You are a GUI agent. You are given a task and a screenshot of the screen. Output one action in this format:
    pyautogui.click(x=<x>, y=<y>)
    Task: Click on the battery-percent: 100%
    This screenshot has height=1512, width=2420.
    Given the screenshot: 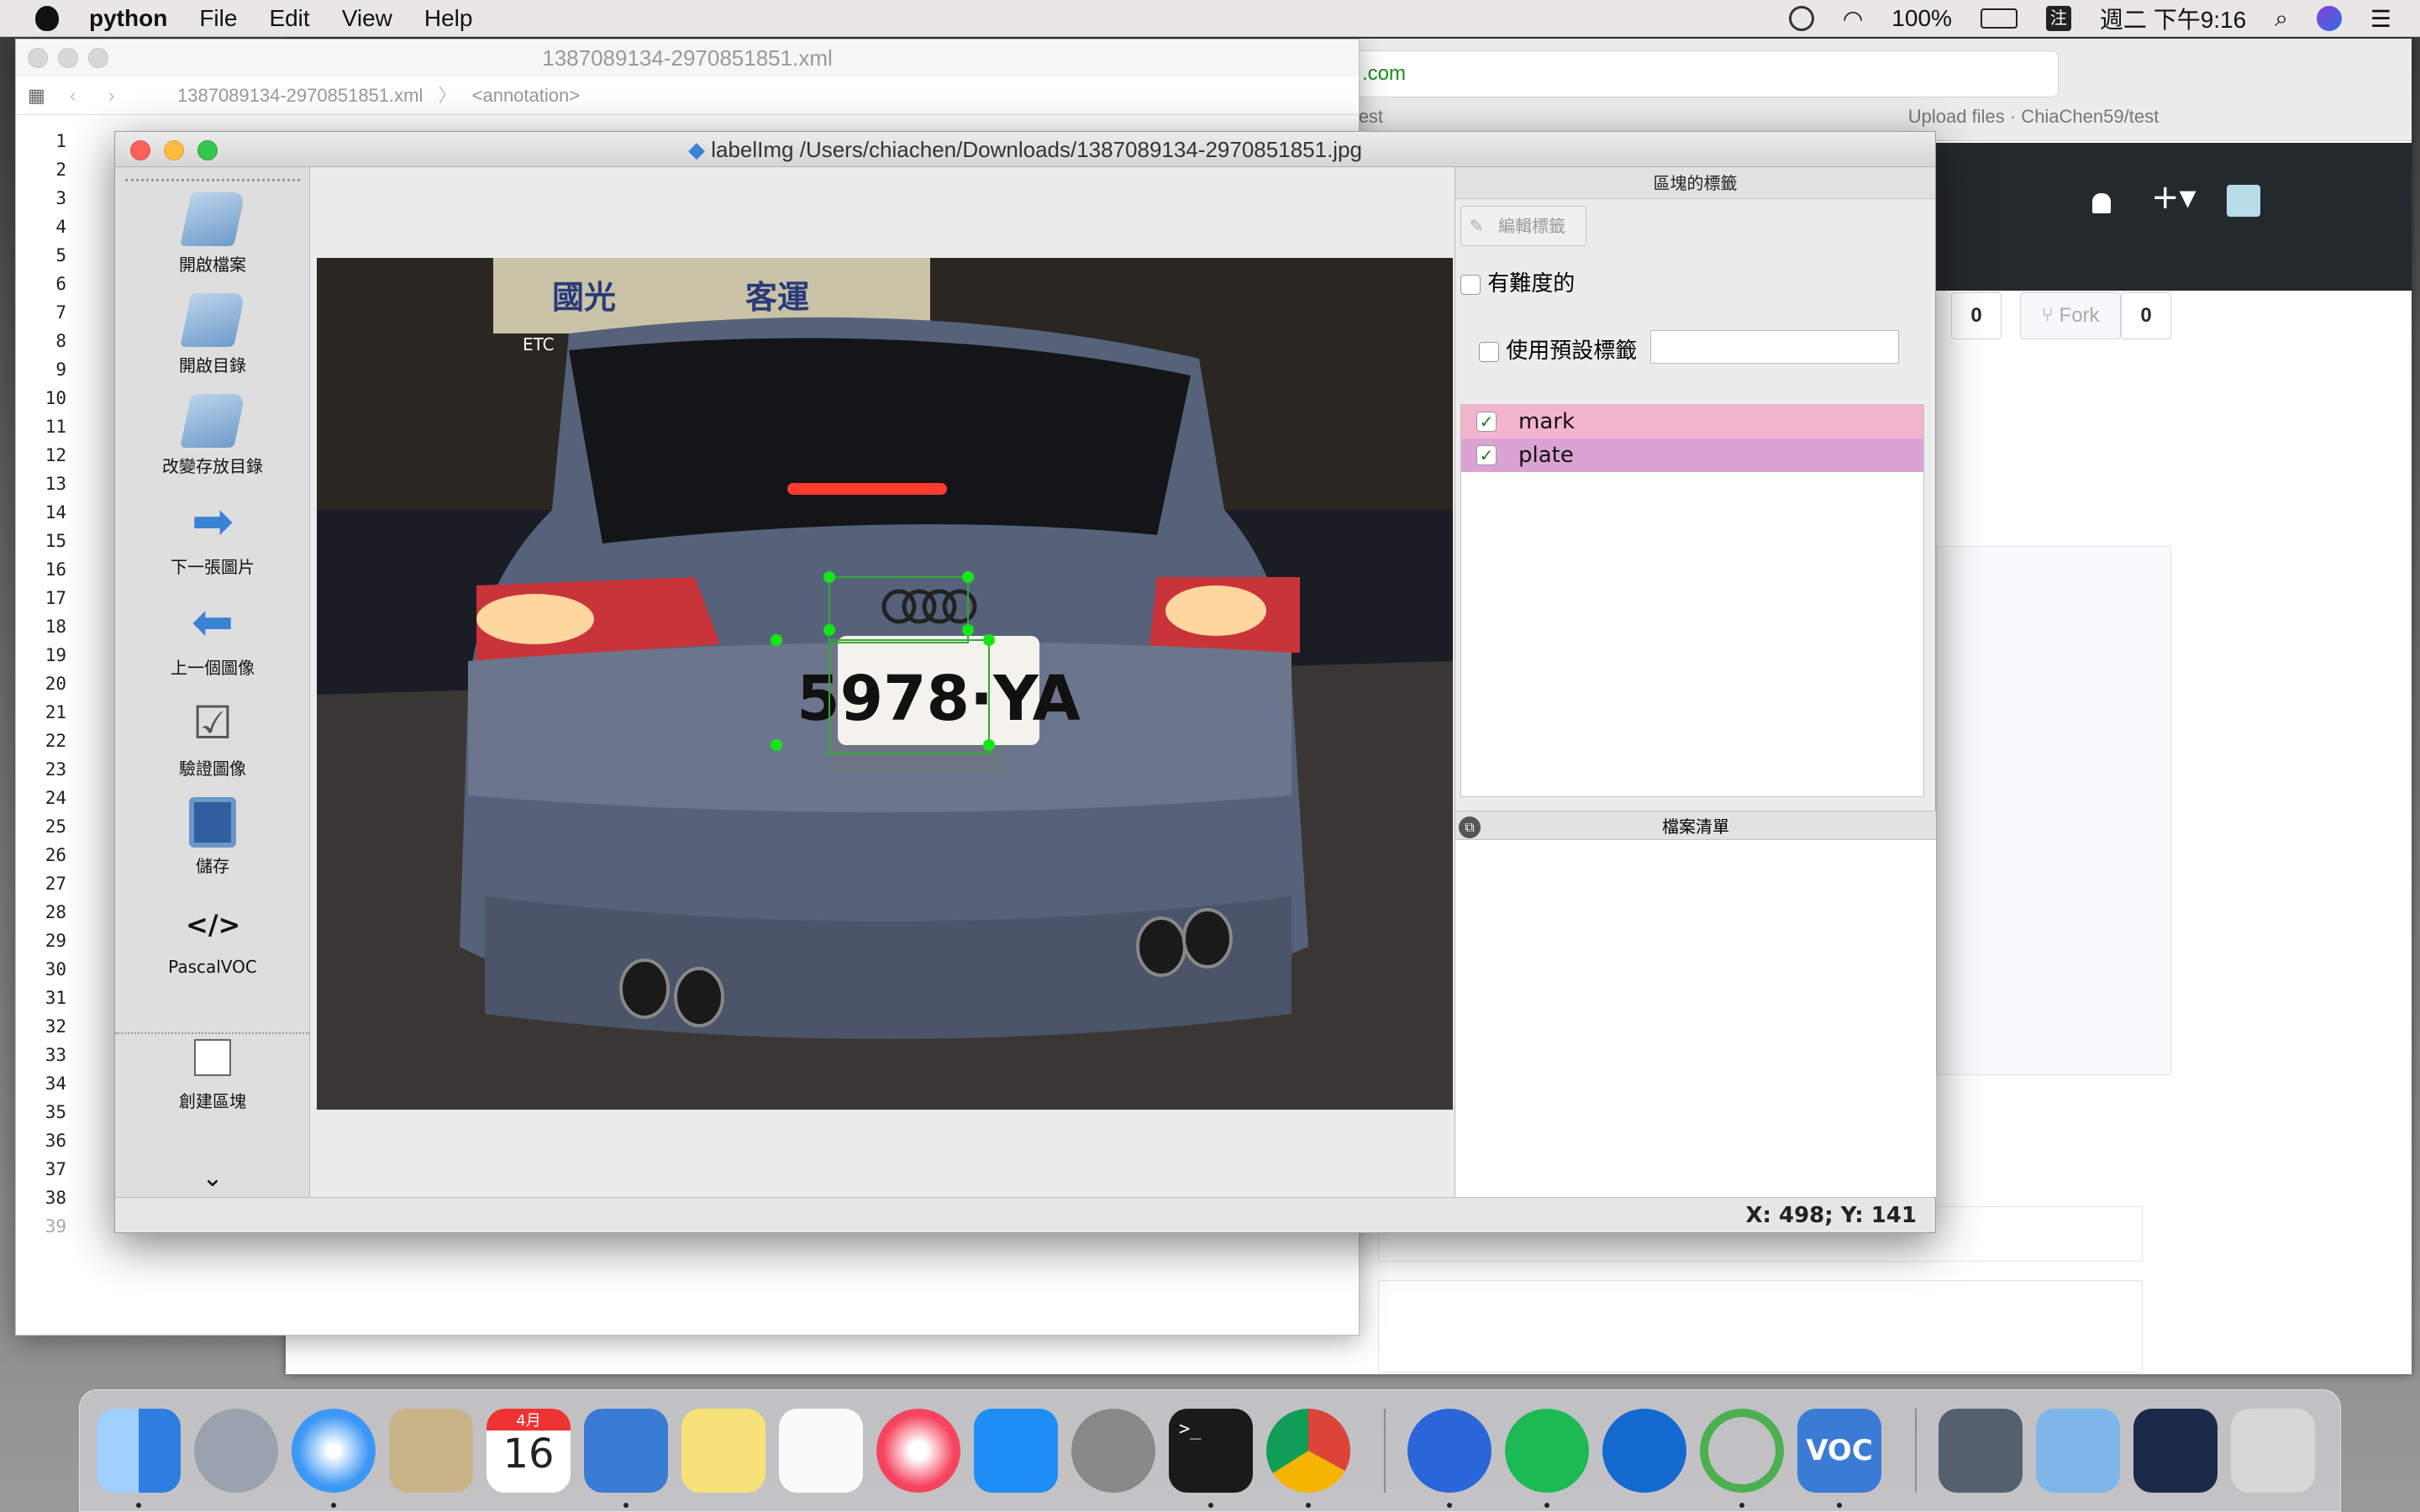 What is the action you would take?
    pyautogui.click(x=1922, y=18)
    